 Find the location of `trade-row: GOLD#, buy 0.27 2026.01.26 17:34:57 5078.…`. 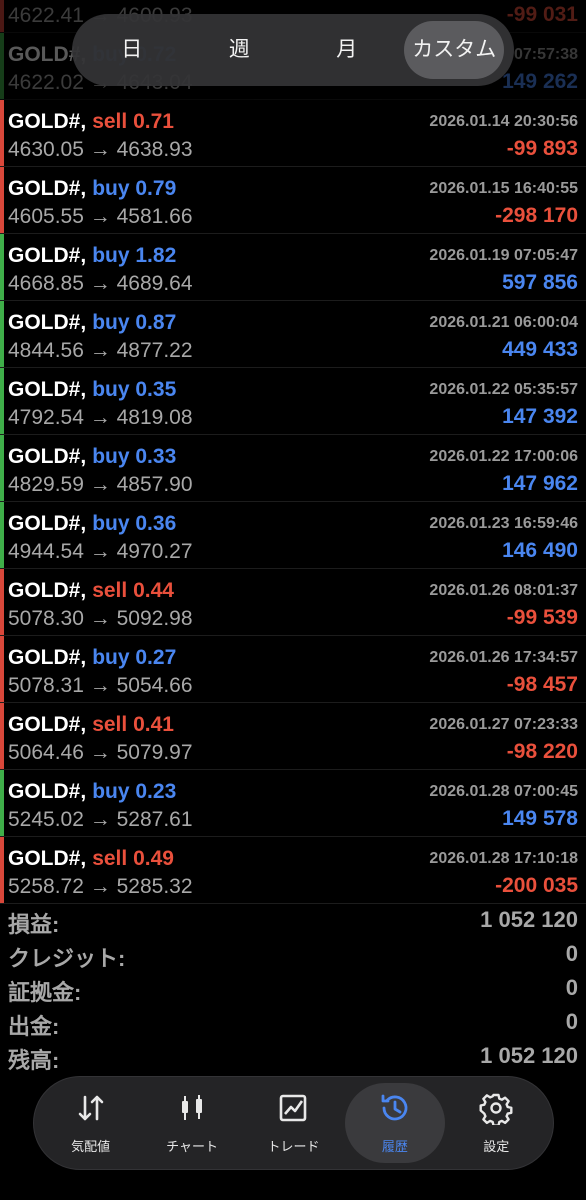

trade-row: GOLD#, buy 0.27 2026.01.26 17:34:57 5078.… is located at coordinates (293, 669).